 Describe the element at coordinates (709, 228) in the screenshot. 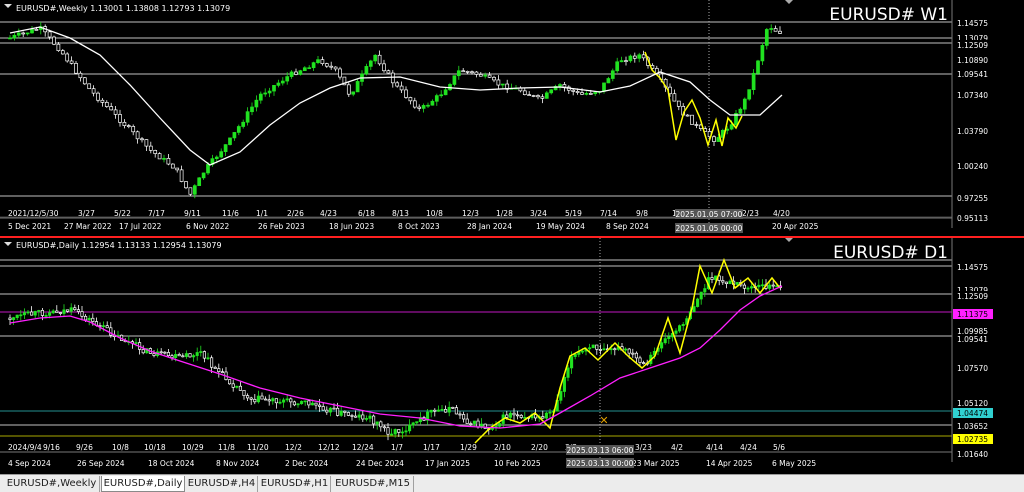

I see `crosshair-date-label: 2025.01.05 00:00` at that location.